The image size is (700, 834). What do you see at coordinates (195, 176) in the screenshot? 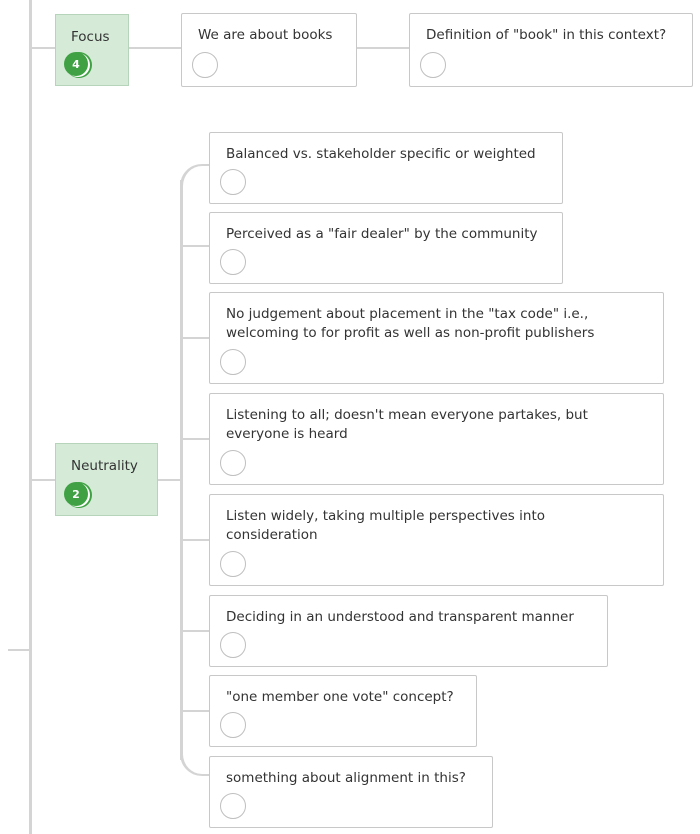
I see `branch-curve-top` at bounding box center [195, 176].